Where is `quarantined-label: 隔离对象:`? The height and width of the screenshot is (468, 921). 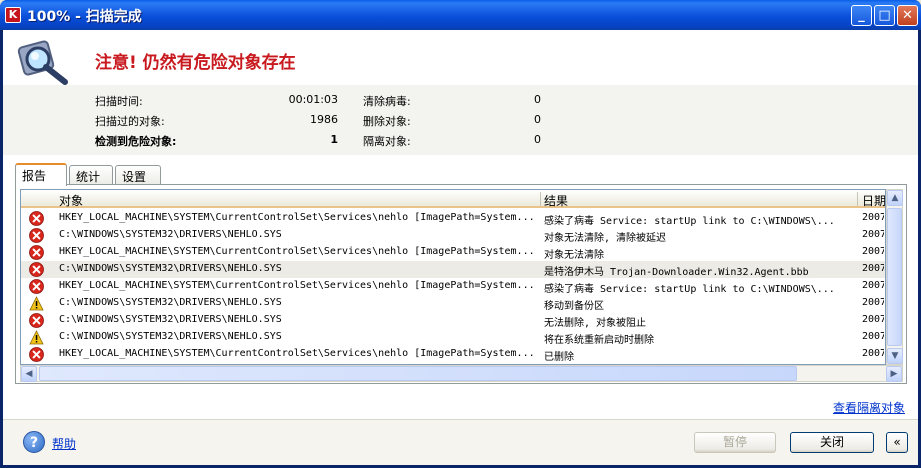 quarantined-label: 隔离对象: is located at coordinates (387, 141).